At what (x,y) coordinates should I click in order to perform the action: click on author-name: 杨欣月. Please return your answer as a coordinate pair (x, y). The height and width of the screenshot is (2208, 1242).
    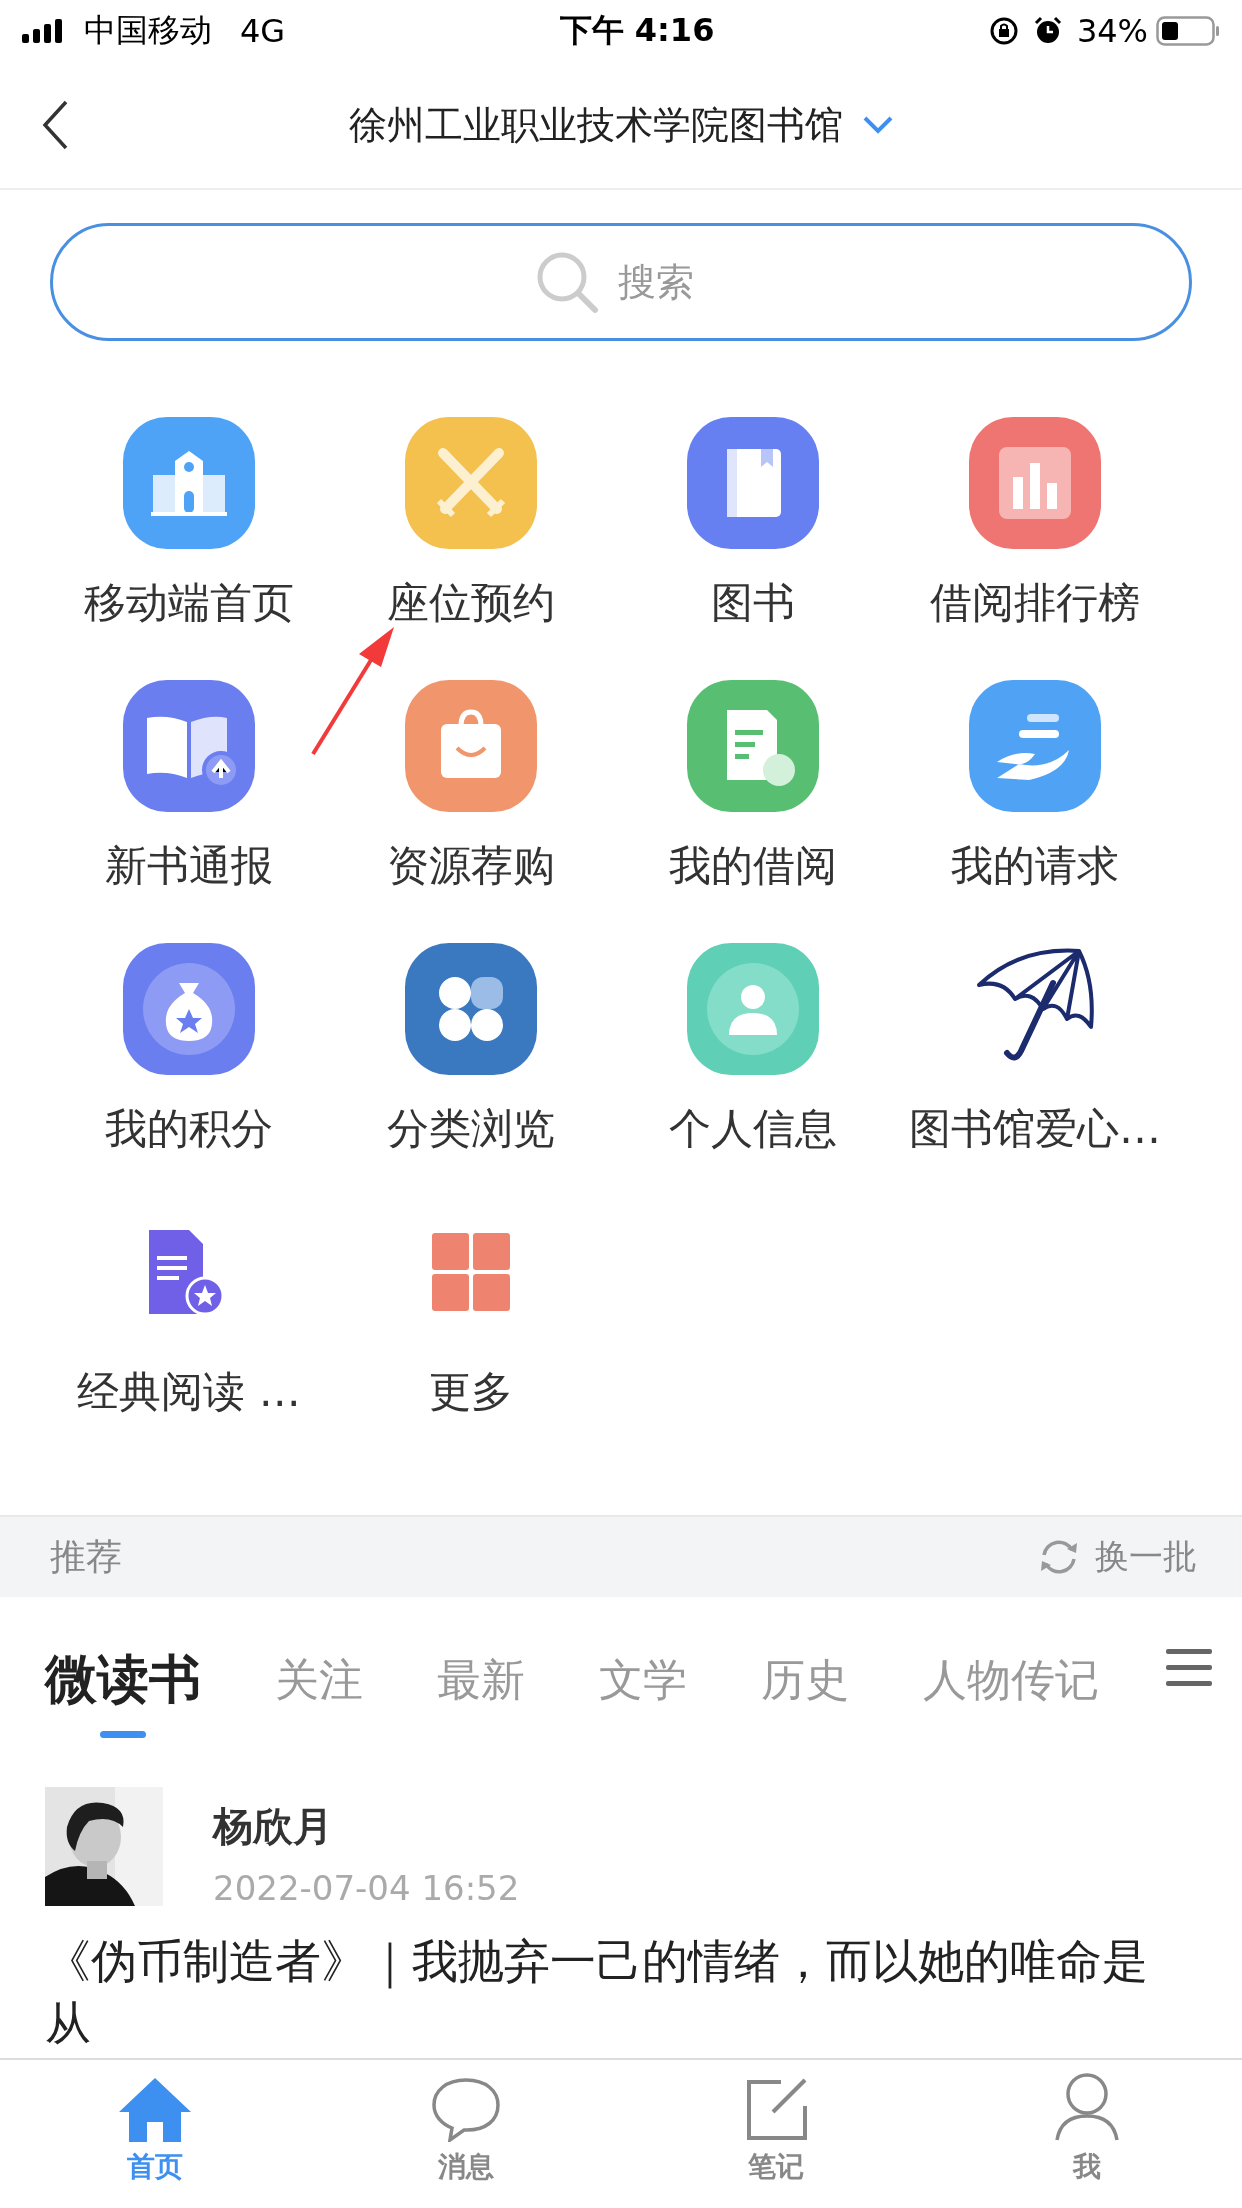
    Looking at the image, I should click on (273, 1826).